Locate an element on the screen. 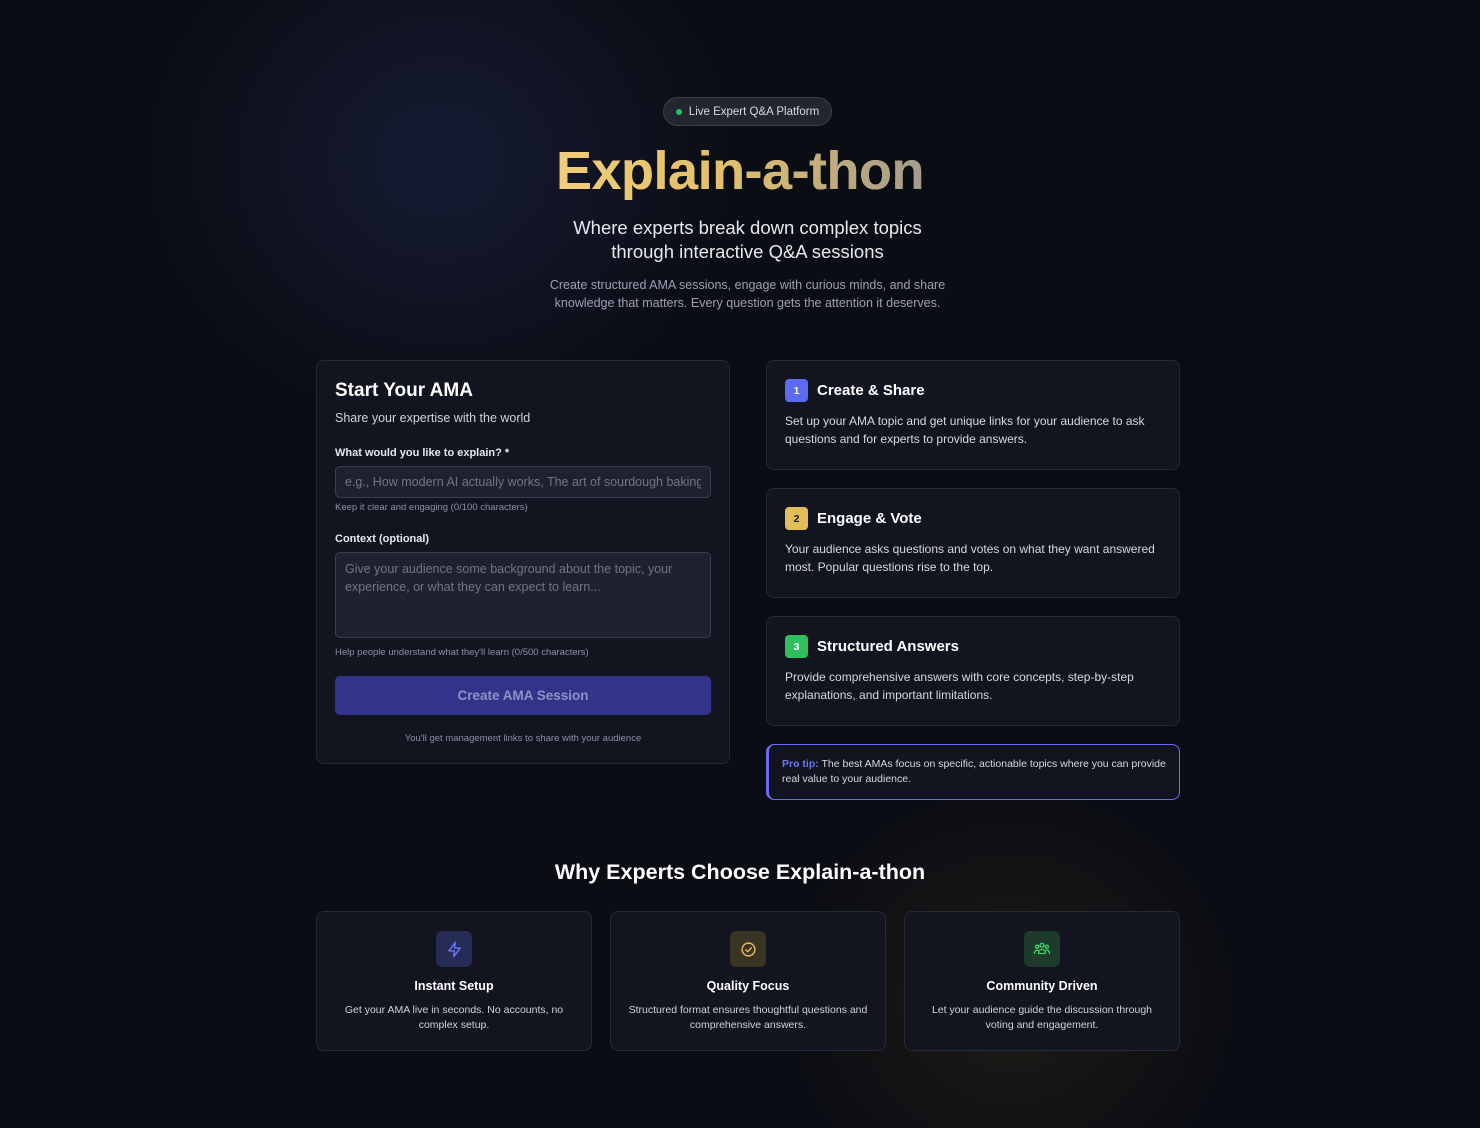 This screenshot has height=1128, width=1480. live-dot-icon is located at coordinates (678, 111).